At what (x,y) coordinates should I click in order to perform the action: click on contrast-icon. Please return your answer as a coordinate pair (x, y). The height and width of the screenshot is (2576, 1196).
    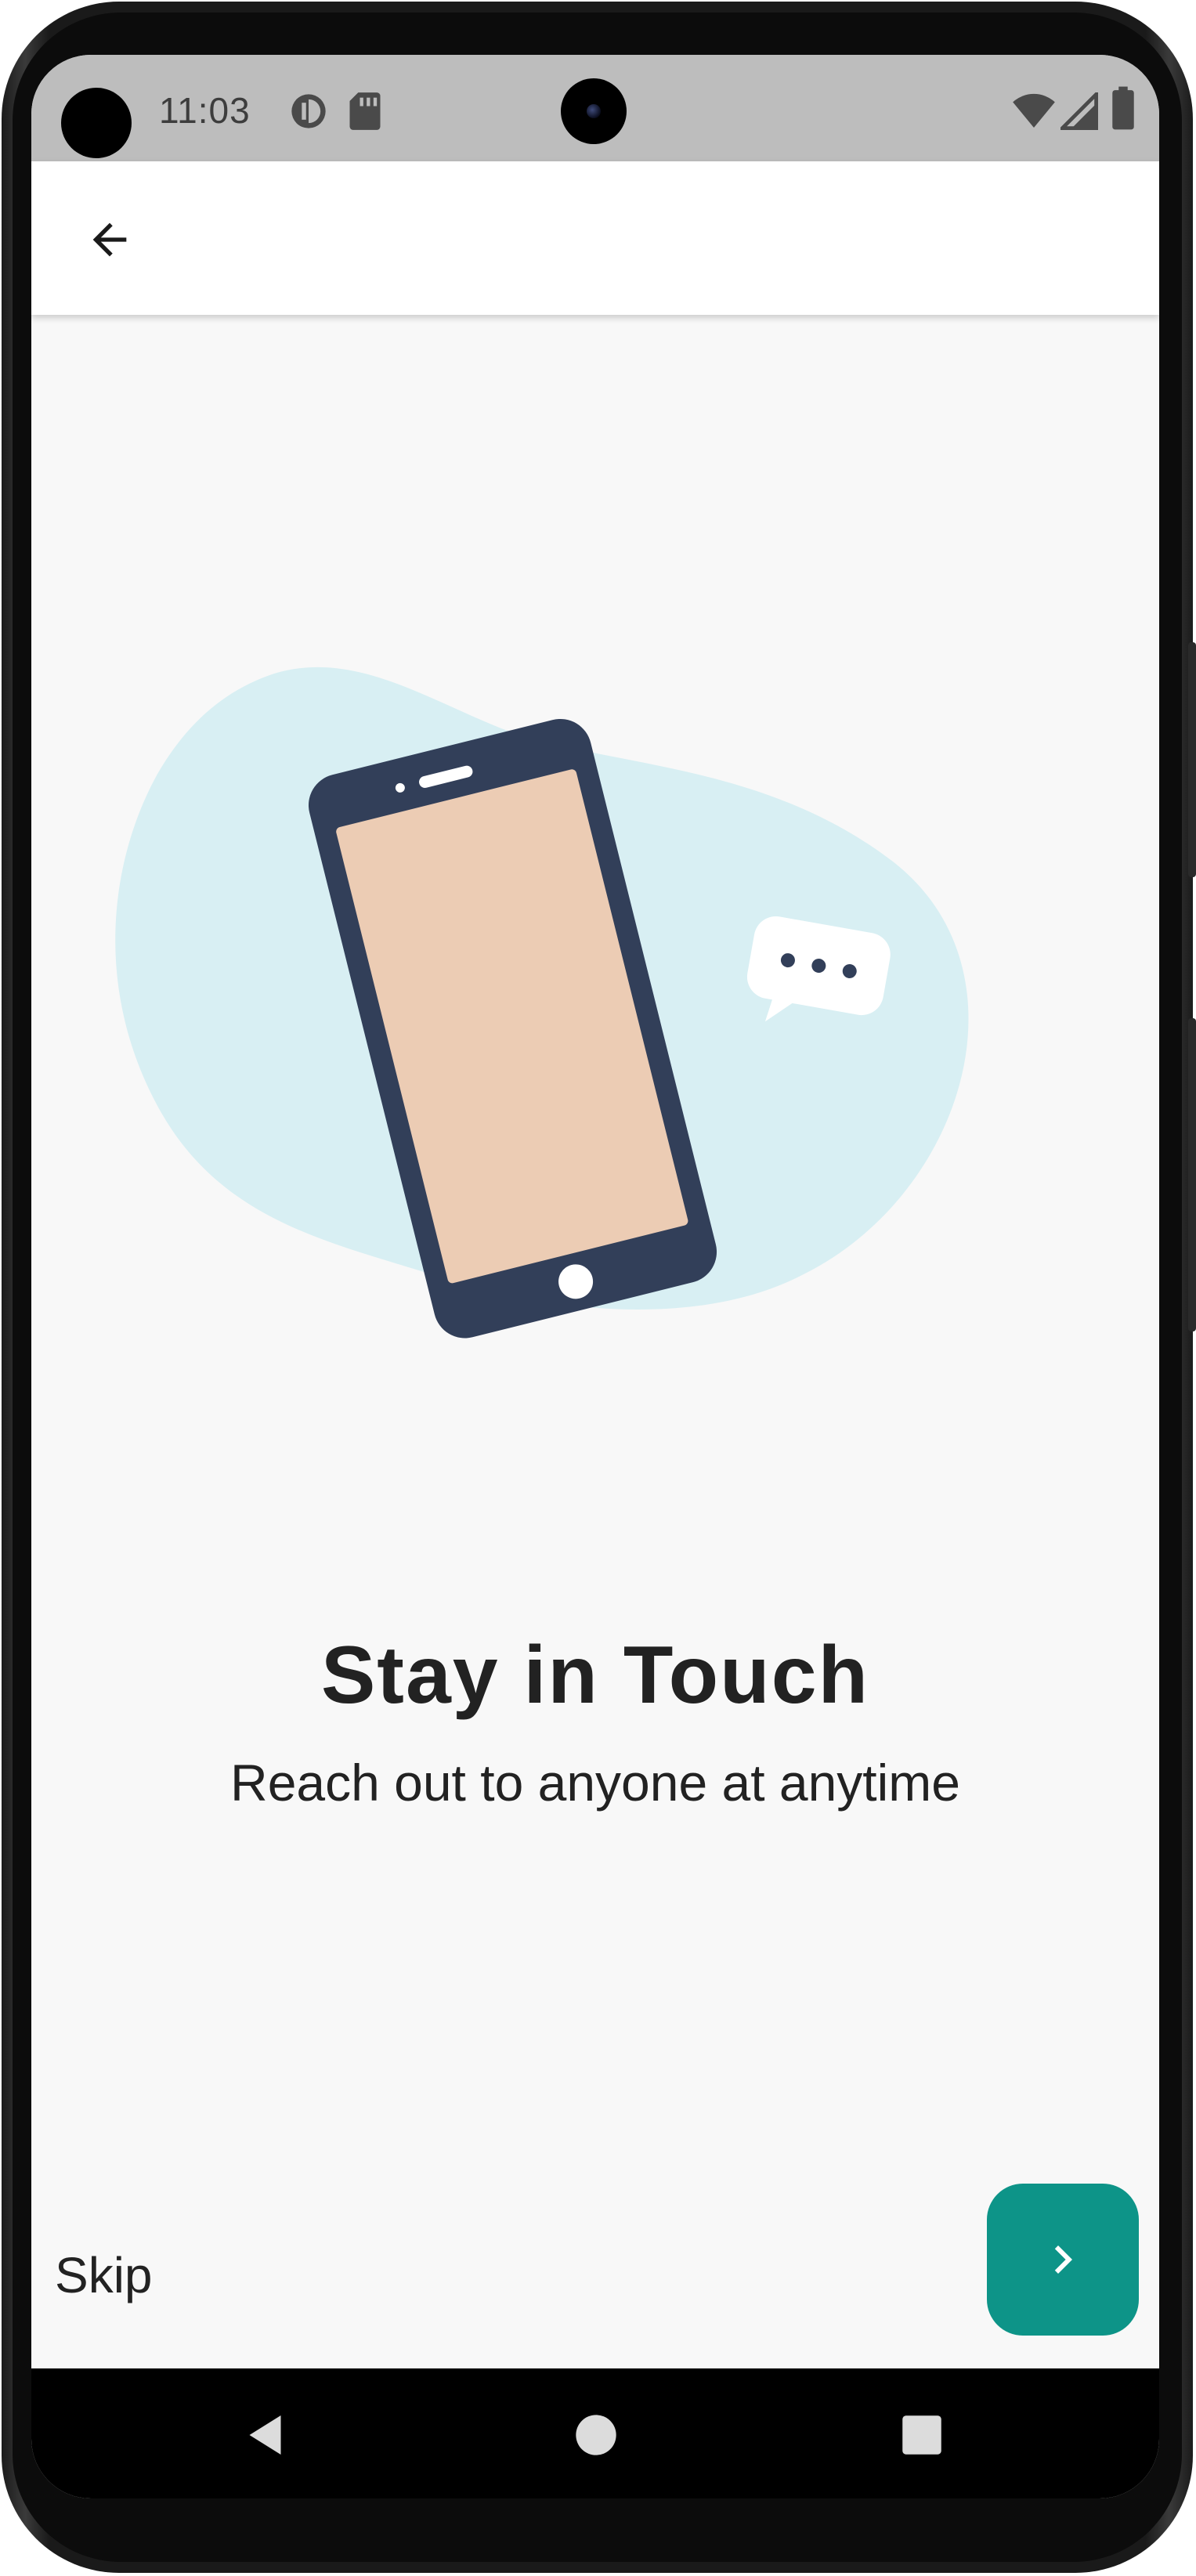
    Looking at the image, I should click on (308, 113).